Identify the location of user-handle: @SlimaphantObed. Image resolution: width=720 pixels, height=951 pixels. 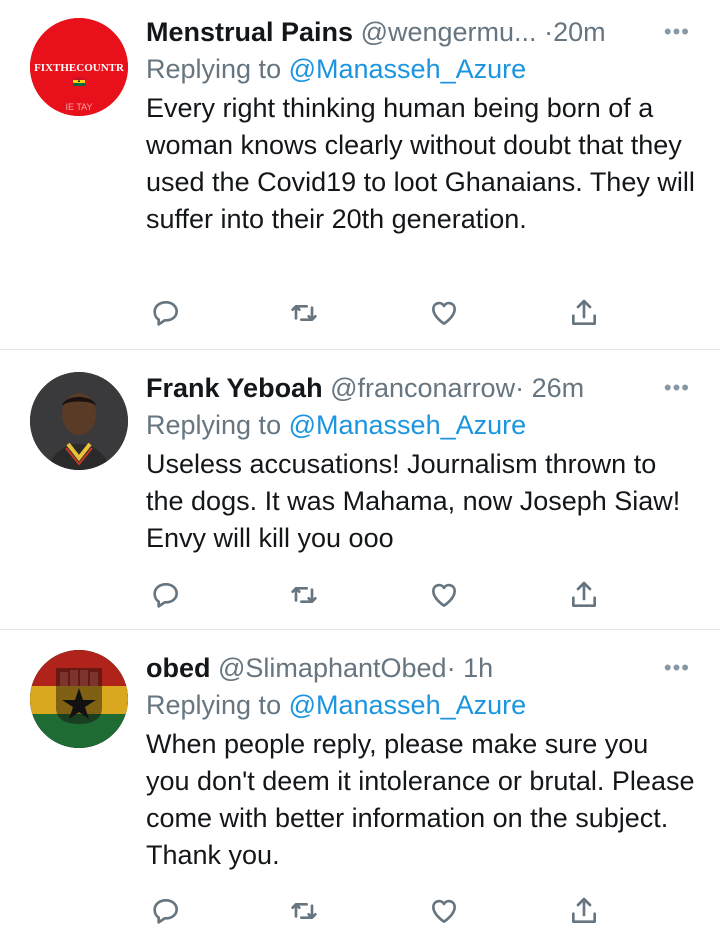
(332, 668).